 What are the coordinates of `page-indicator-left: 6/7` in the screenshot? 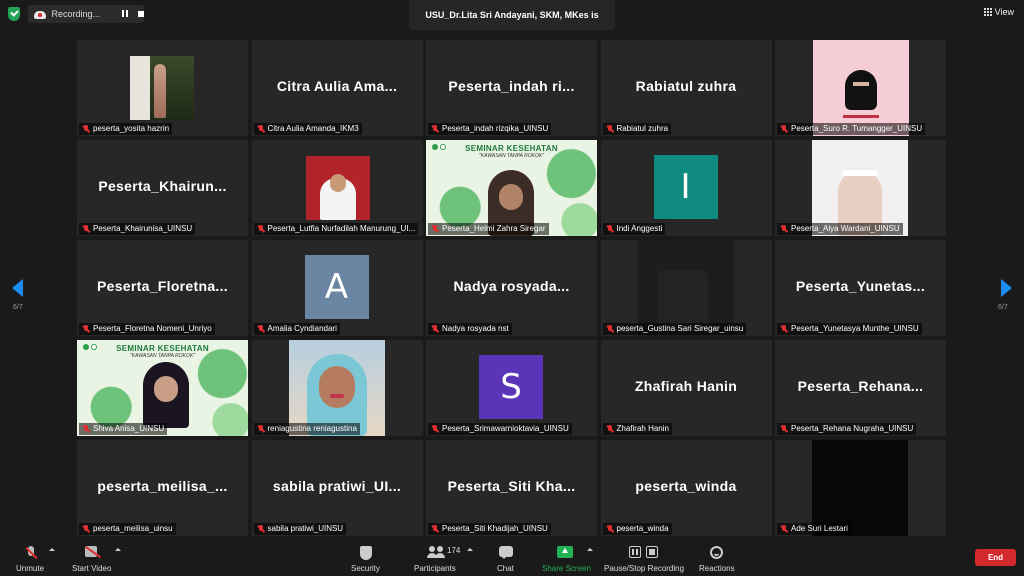 It's located at (18, 307).